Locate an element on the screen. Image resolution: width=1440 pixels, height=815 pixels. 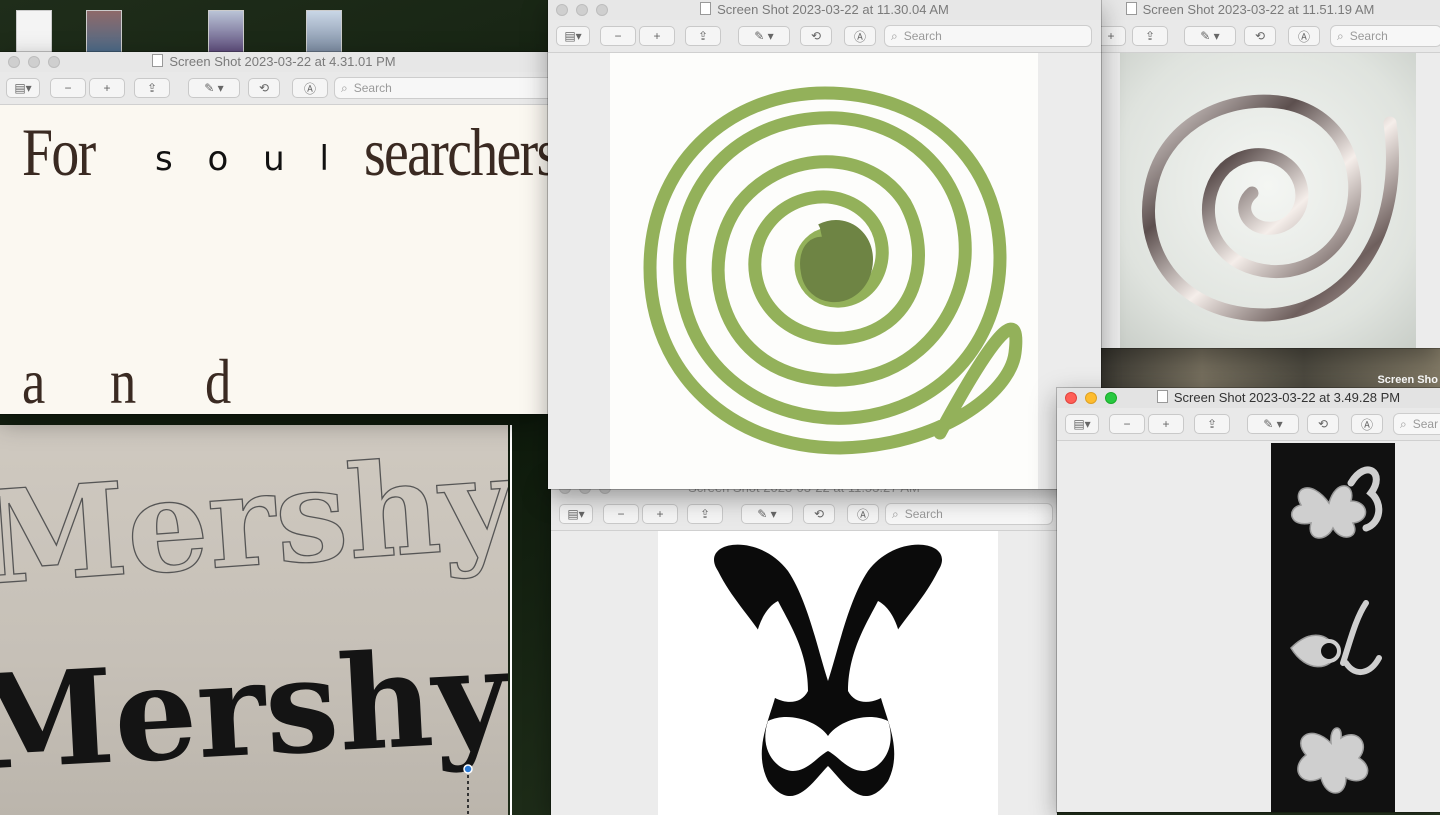
window-titlebar: Screen Shot 2023-03-22 at 3.49.28 PM is located at coordinates (1248, 398).